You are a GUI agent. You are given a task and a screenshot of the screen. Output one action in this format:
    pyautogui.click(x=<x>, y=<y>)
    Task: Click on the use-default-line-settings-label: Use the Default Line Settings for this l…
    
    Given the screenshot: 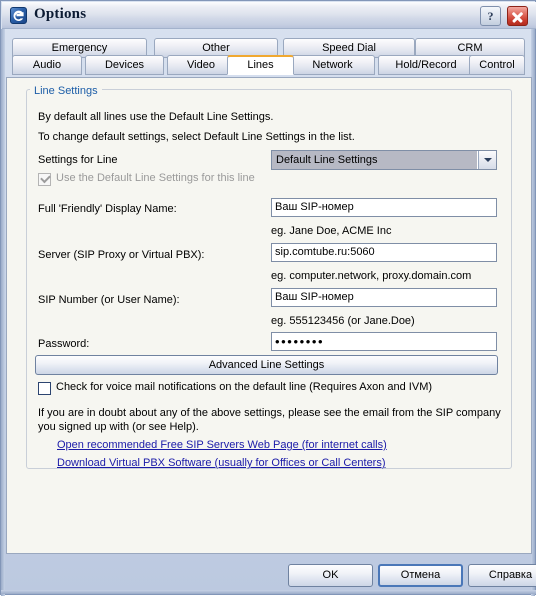 What is the action you would take?
    pyautogui.click(x=155, y=178)
    